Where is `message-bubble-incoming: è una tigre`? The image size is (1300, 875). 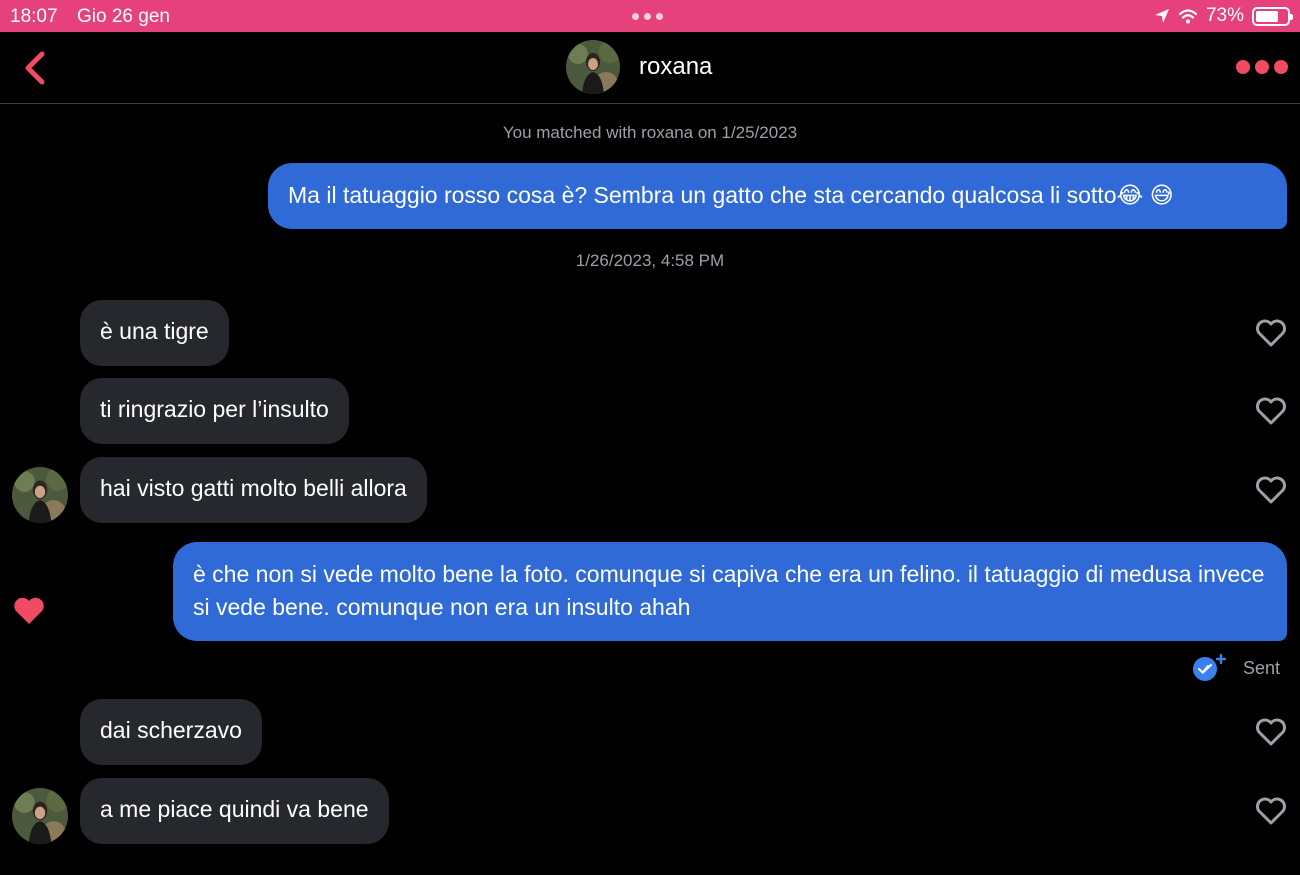
message-bubble-incoming: è una tigre is located at coordinates (154, 333).